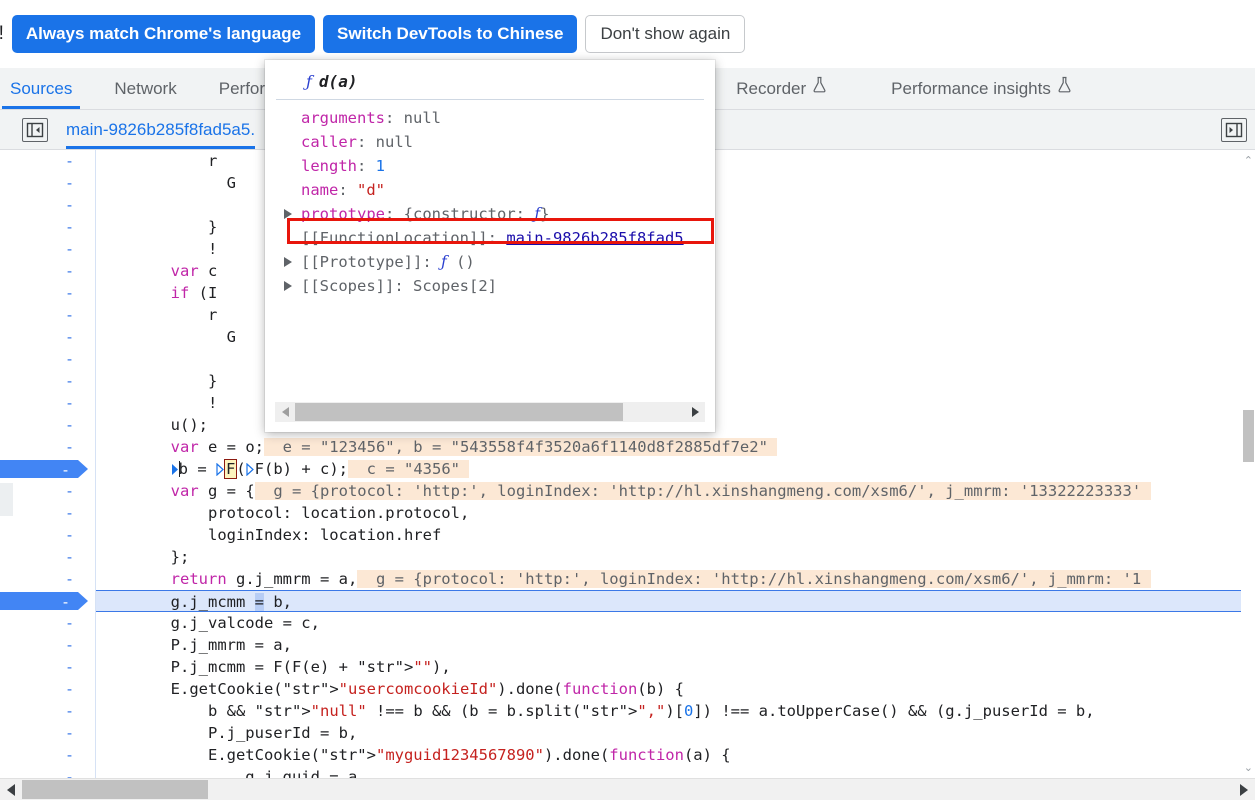 This screenshot has width=1255, height=800. Describe the element at coordinates (1248, 464) in the screenshot. I see `editor-vertical-scrollbar: ⌃ ⌄` at that location.